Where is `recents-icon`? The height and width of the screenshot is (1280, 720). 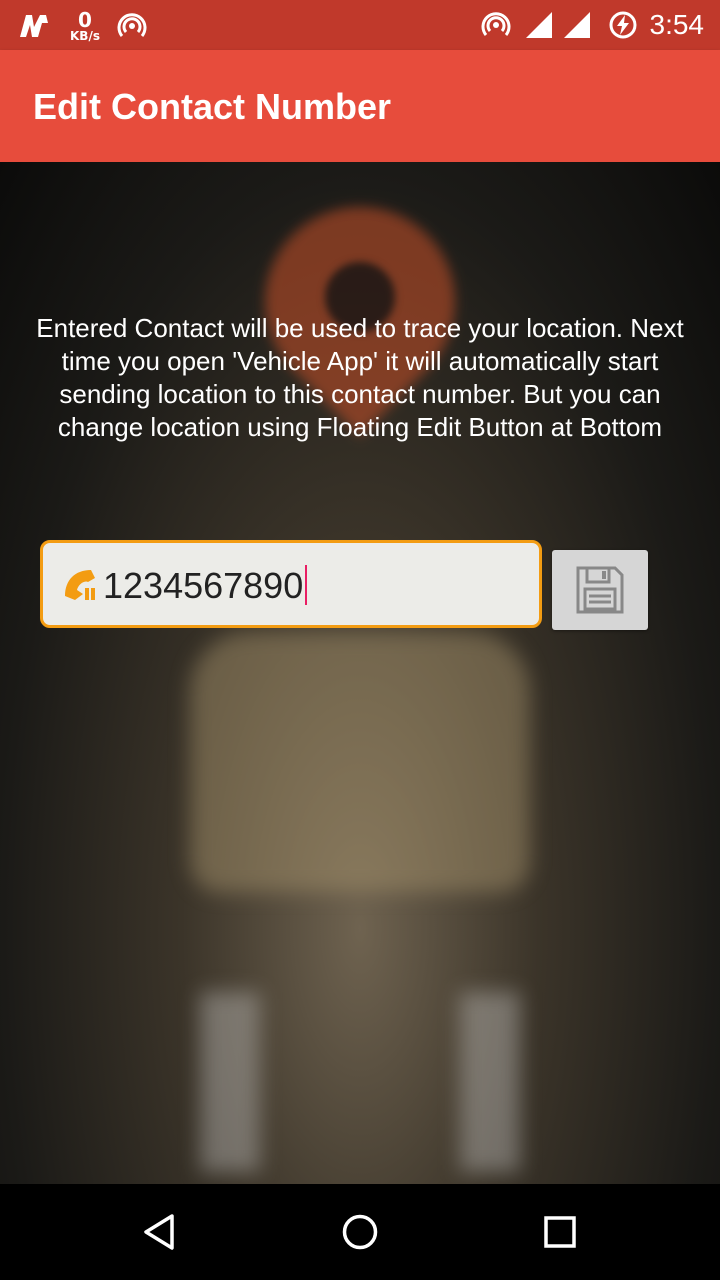
recents-icon is located at coordinates (560, 1232).